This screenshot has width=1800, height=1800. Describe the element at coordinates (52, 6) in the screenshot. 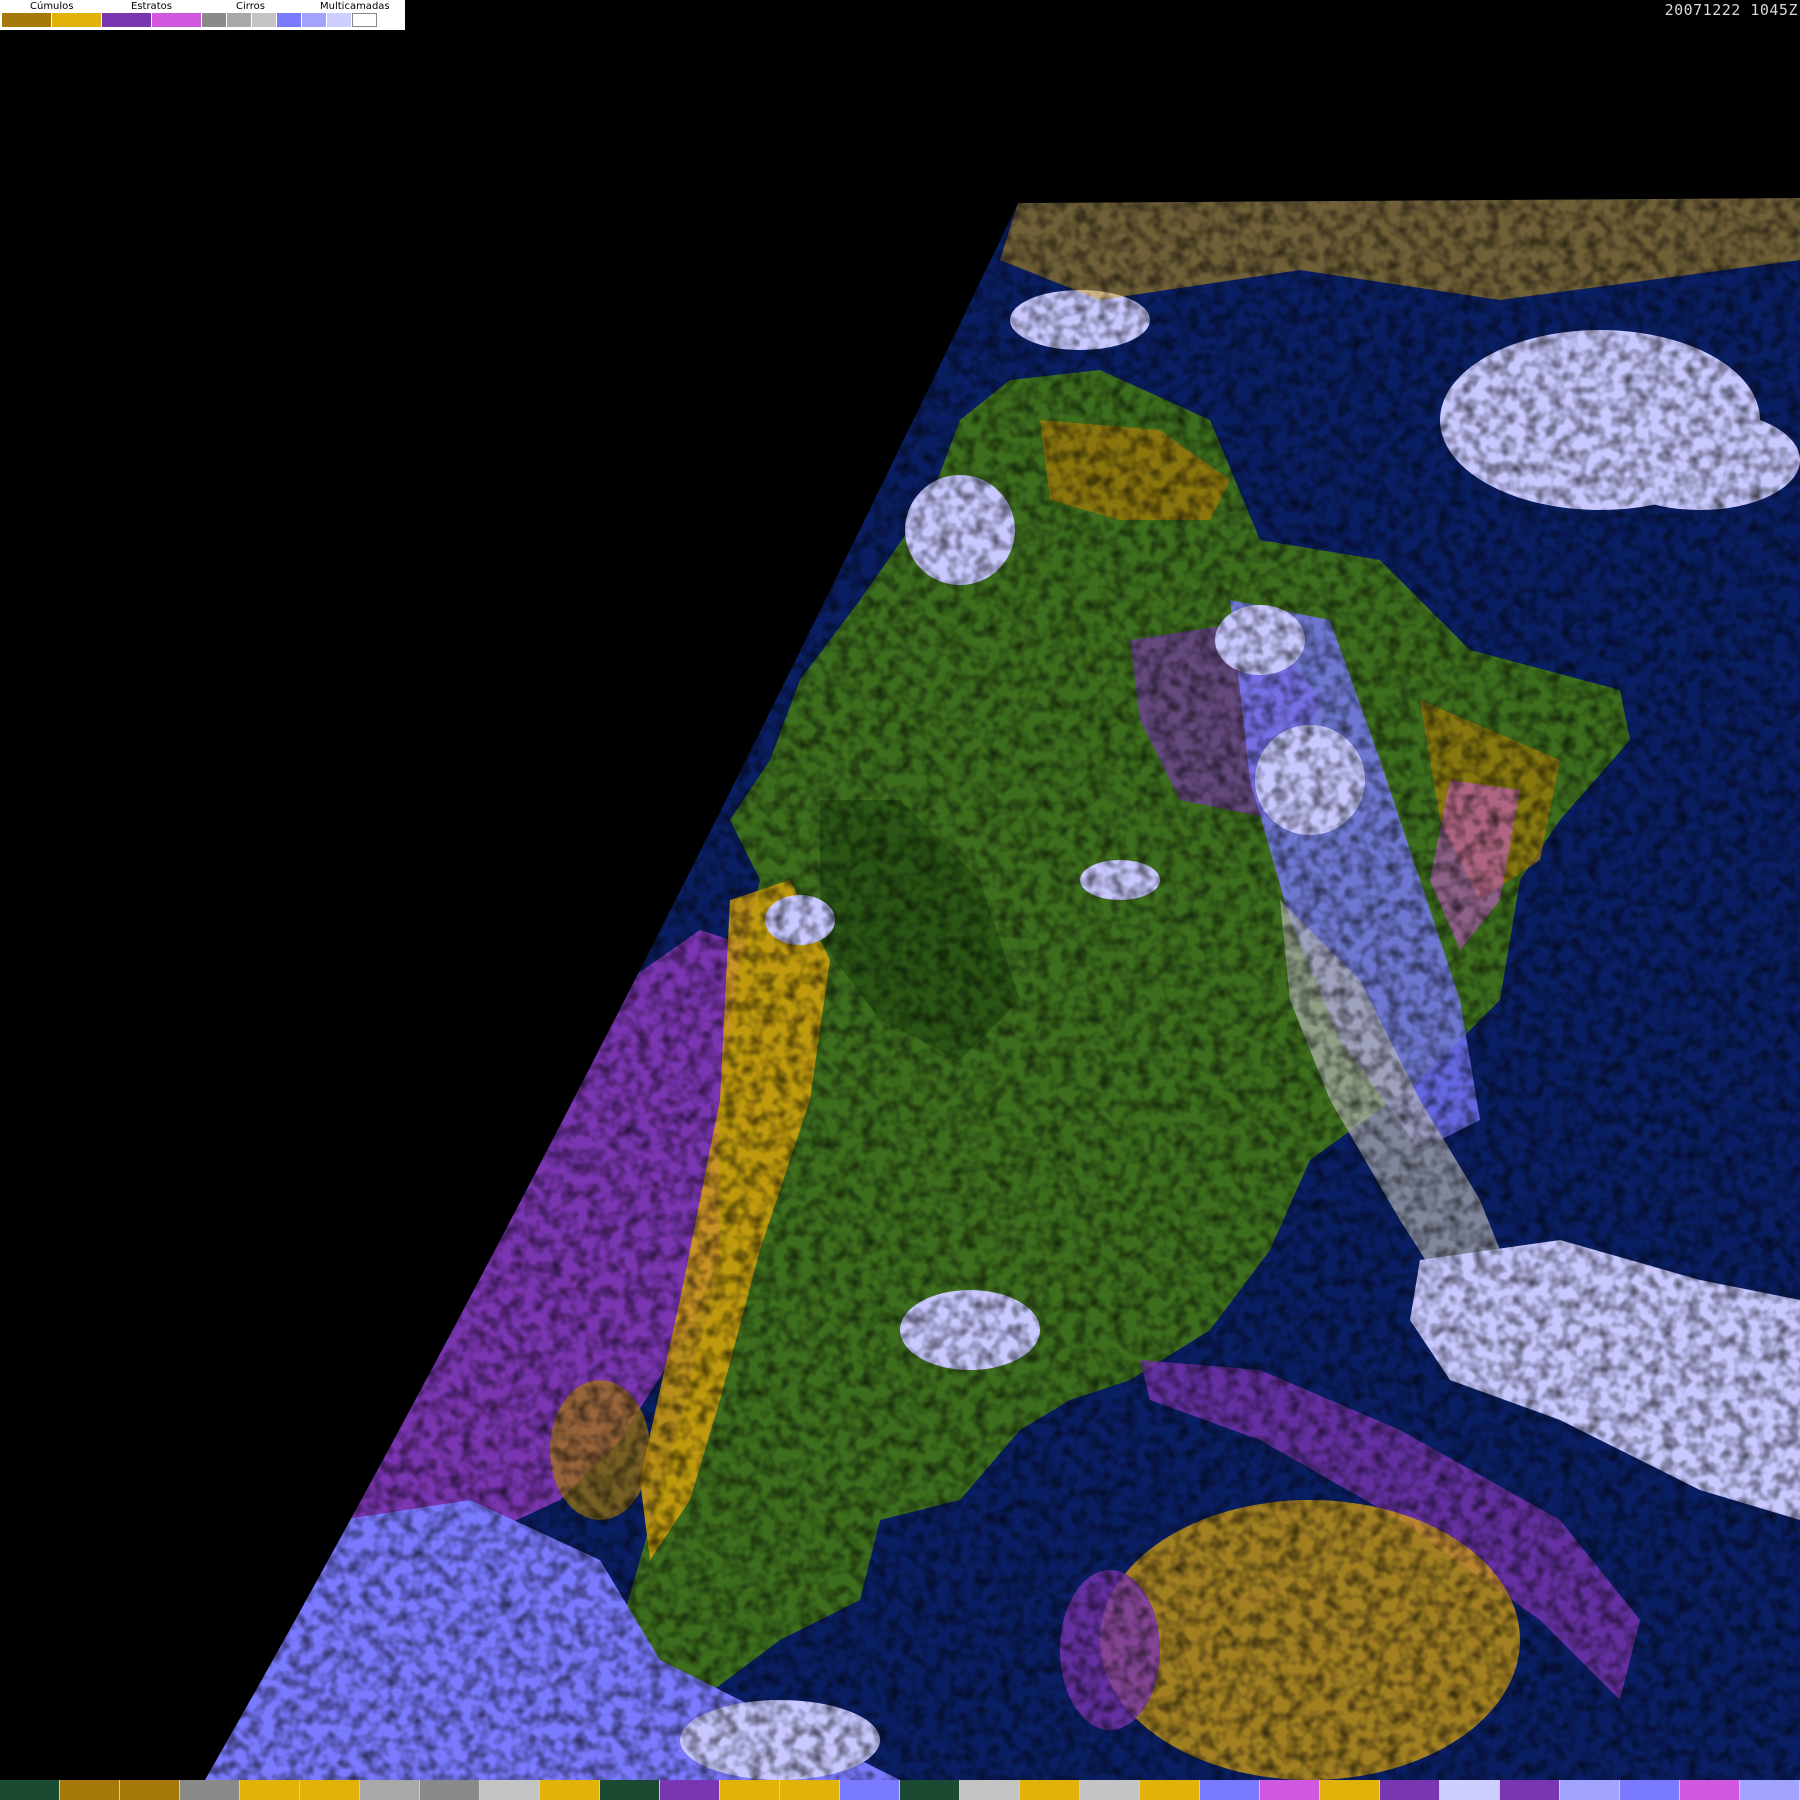

I see `legend-label-cumulus: Cúmulos` at that location.